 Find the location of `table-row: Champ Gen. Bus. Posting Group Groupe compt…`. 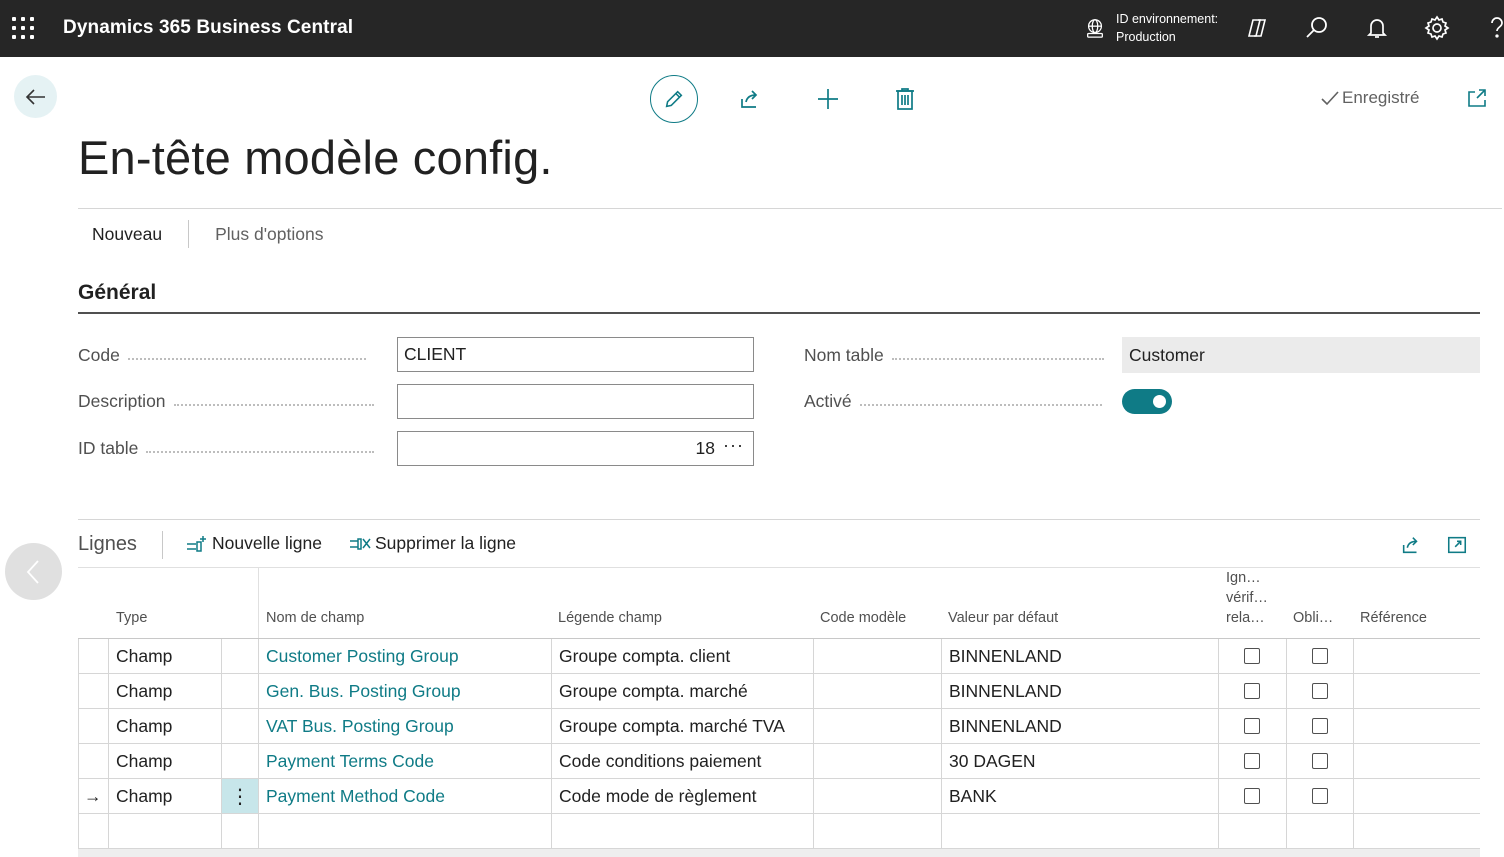

table-row: Champ Gen. Bus. Posting Group Groupe compt… is located at coordinates (779, 691).